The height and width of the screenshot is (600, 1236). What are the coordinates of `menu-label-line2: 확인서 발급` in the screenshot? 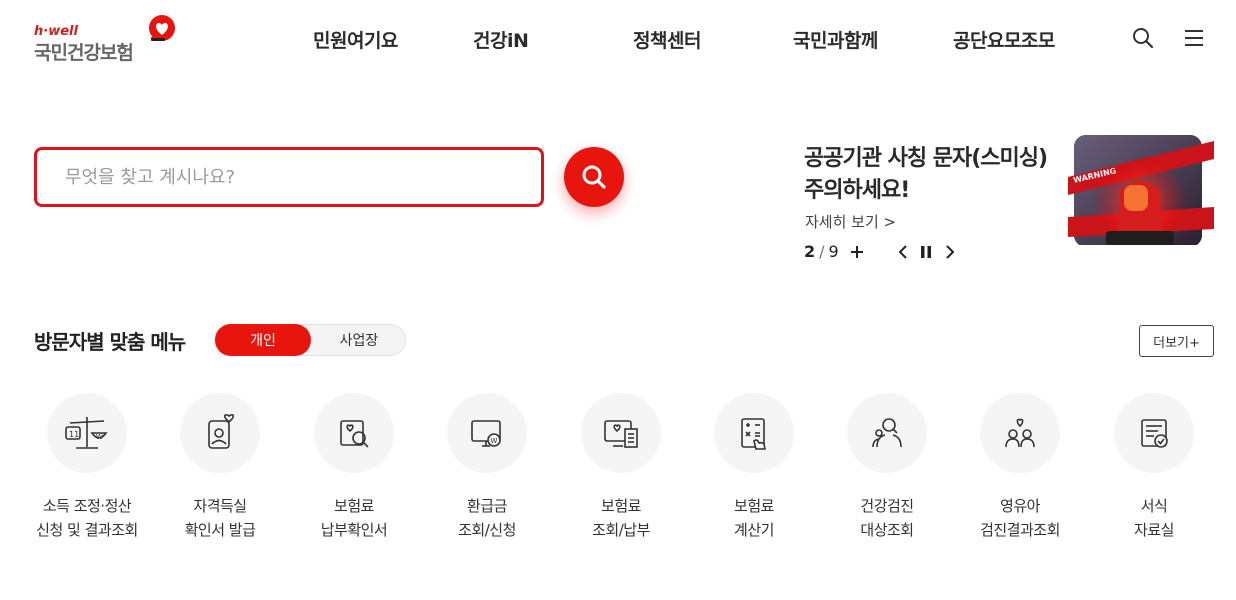 It's located at (220, 530).